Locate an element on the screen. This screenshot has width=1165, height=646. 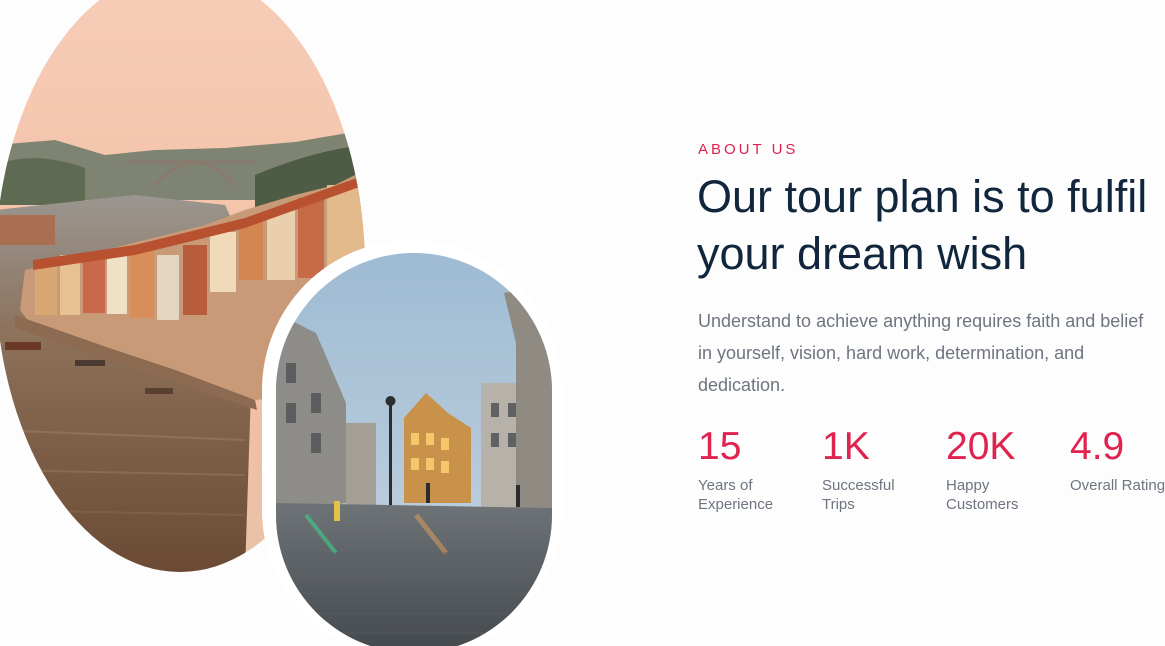
stat-value: 1K is located at coordinates (846, 446).